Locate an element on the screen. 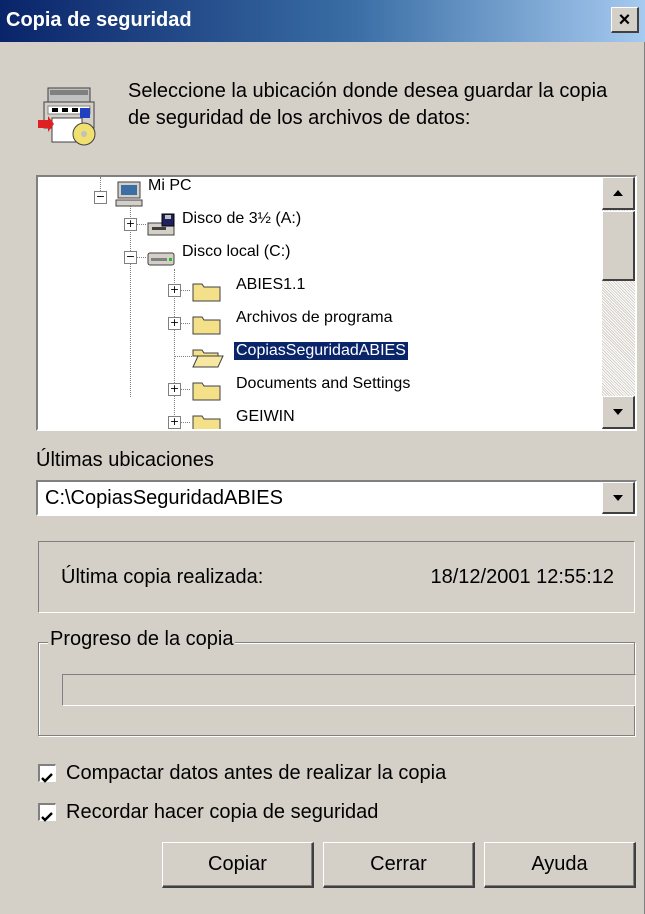 The image size is (645, 914). scroll-down-button is located at coordinates (618, 412).